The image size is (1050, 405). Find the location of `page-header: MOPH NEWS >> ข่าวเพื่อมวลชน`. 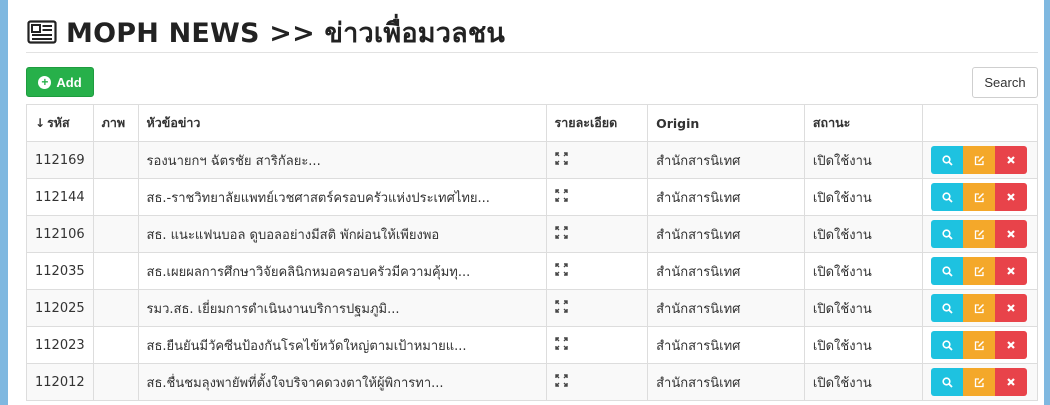

page-header: MOPH NEWS >> ข่าวเพื่อมวลชน is located at coordinates (265, 32).